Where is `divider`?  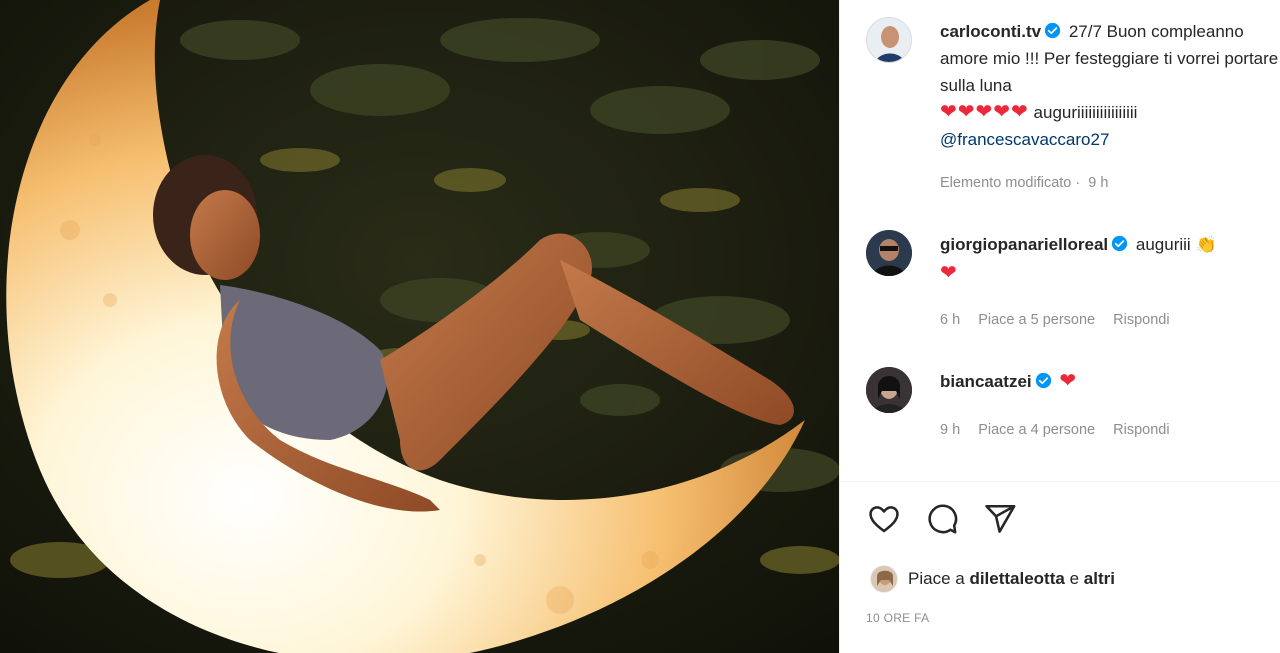
divider is located at coordinates (1060, 481).